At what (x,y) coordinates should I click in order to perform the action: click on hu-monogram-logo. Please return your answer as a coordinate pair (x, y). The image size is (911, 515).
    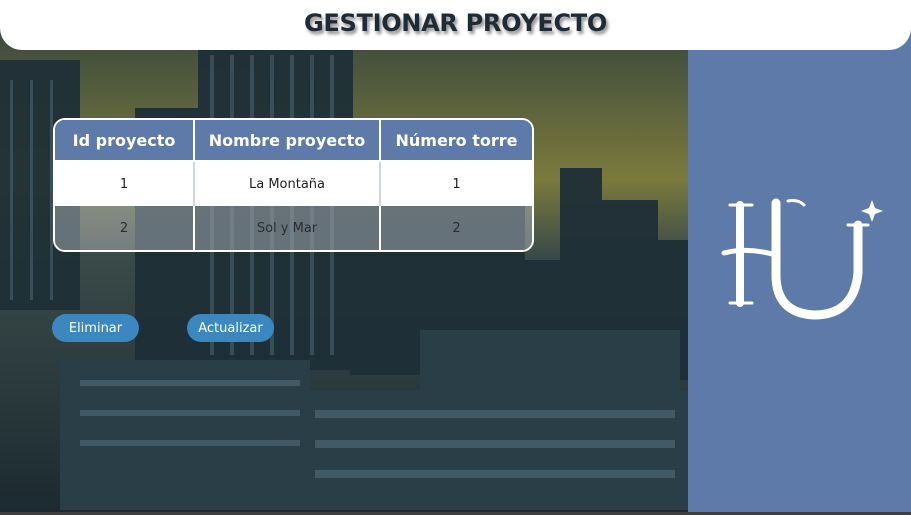
    Looking at the image, I should click on (805, 262).